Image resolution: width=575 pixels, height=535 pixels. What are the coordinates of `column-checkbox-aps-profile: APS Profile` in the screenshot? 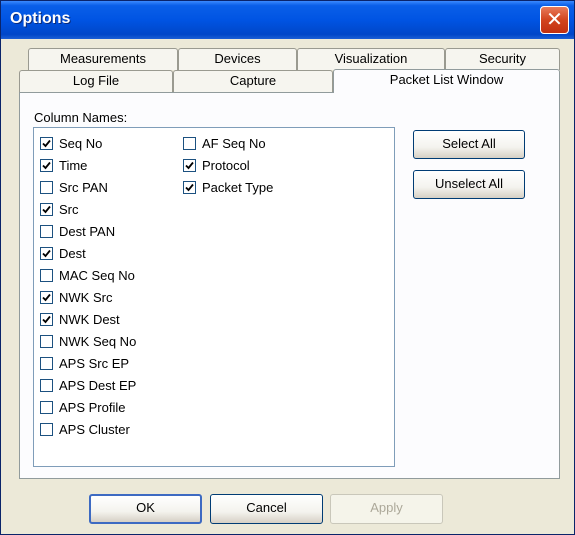 It's located at (82, 408).